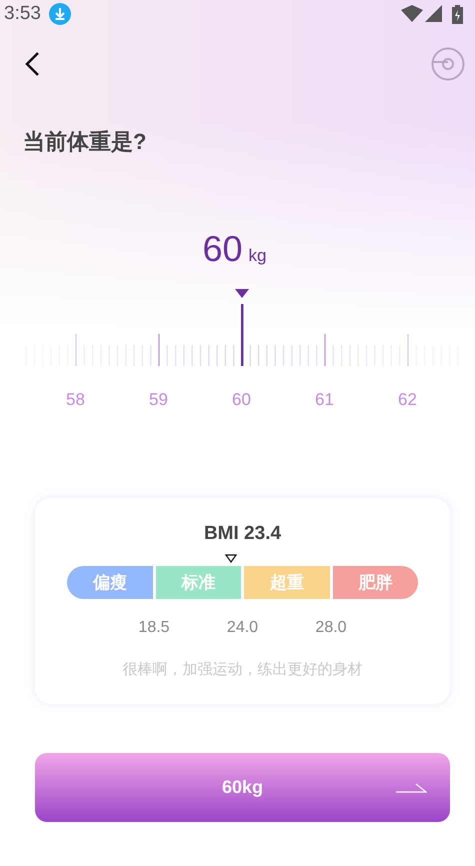  I want to click on bmi-category: 标准, so click(198, 582).